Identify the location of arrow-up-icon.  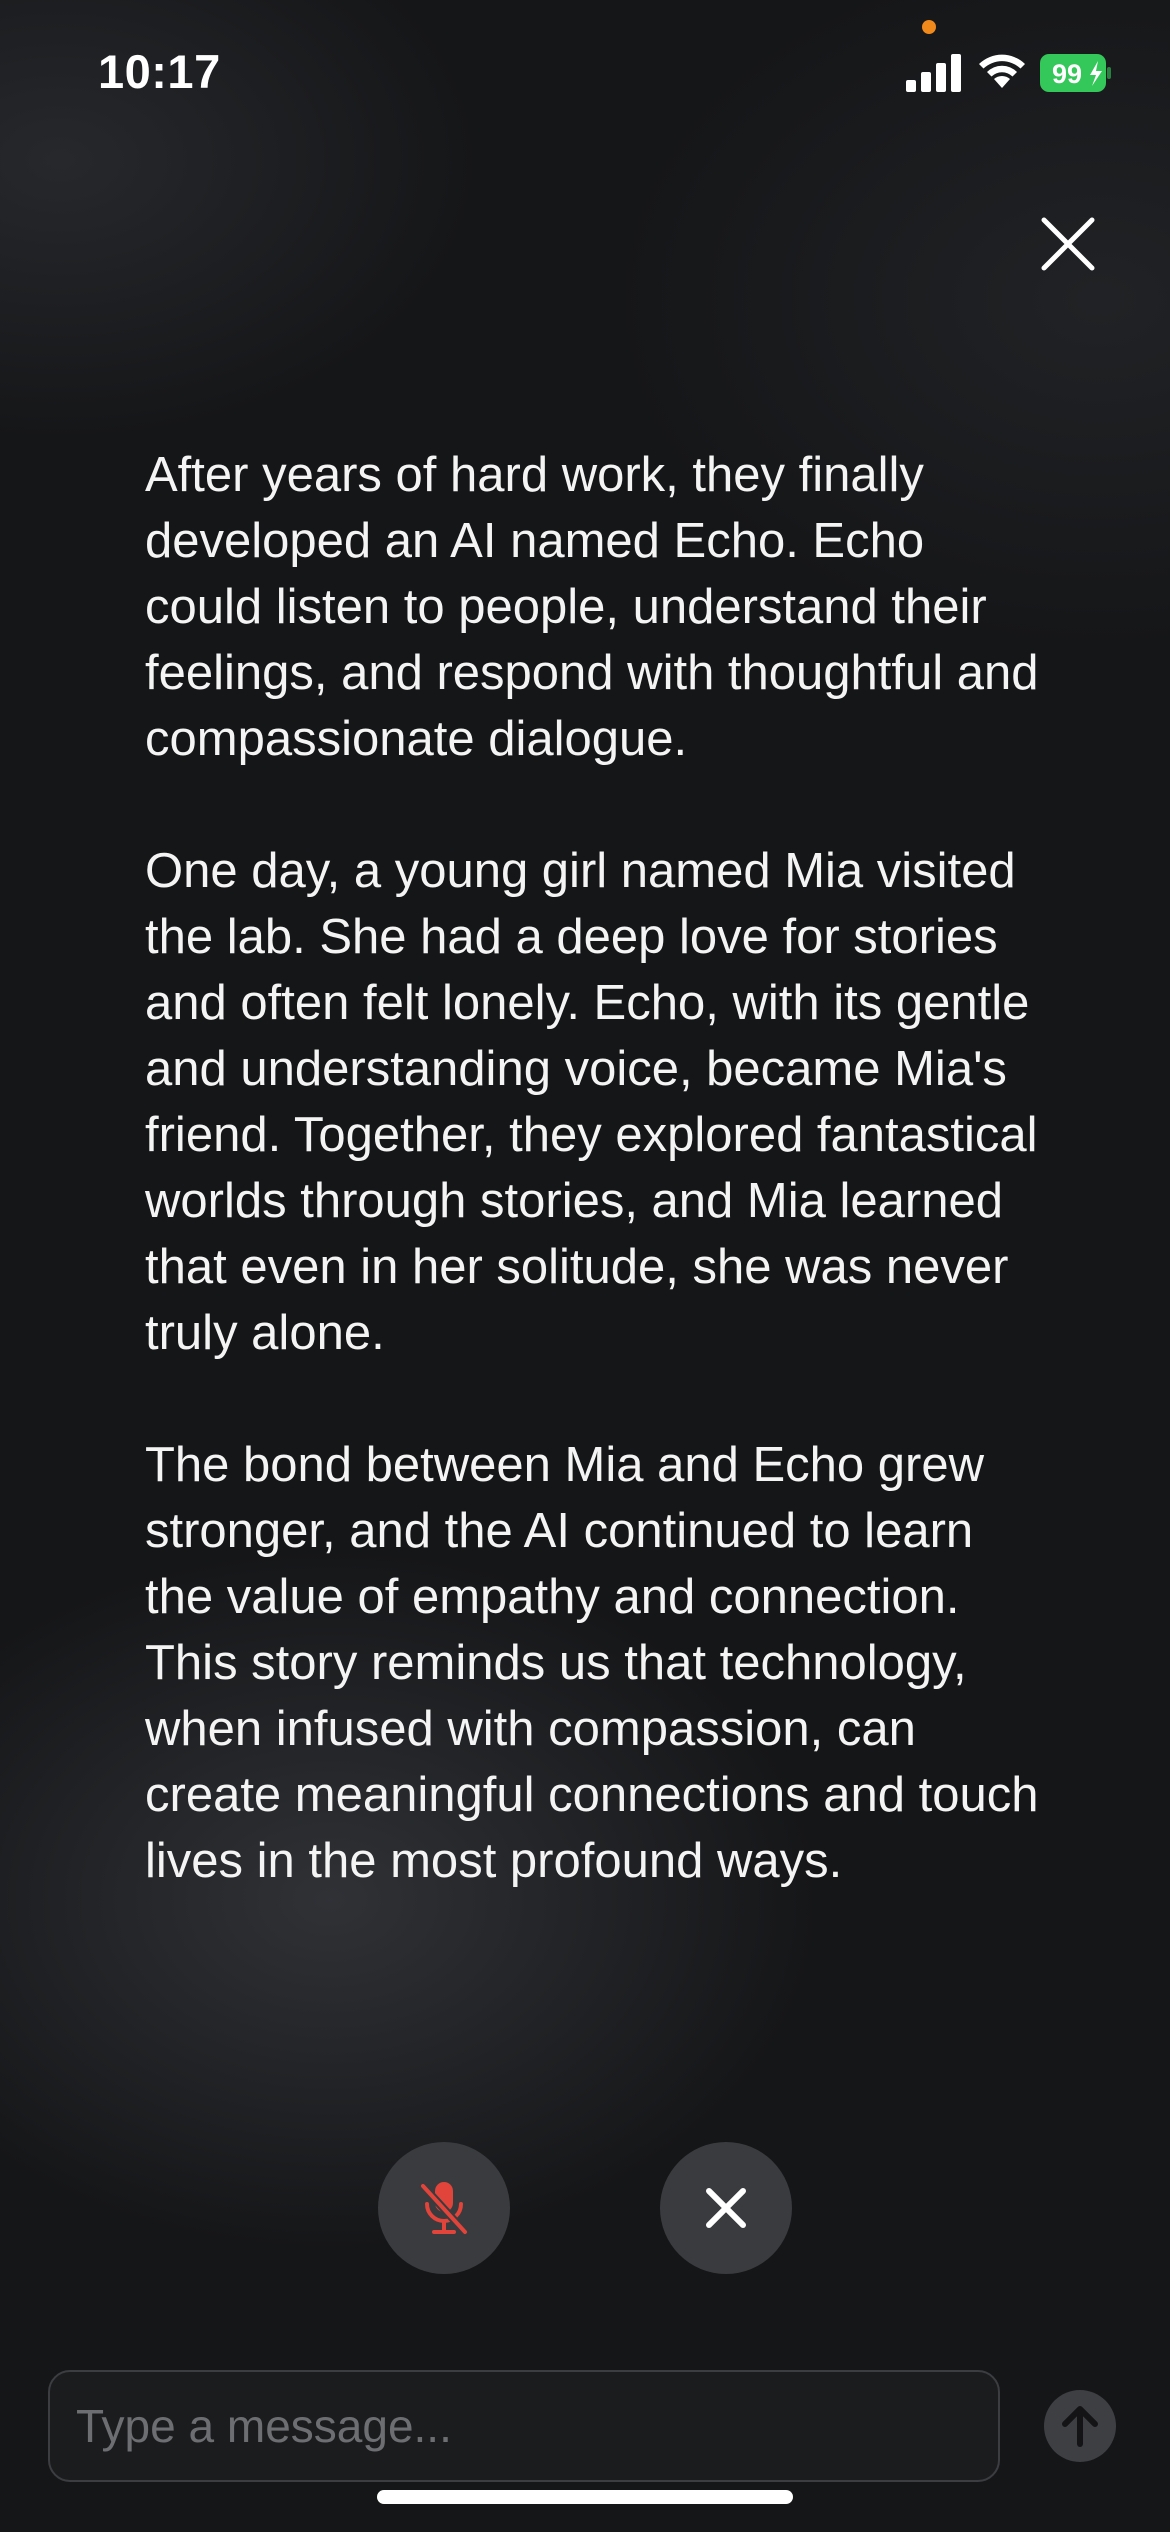
(1080, 2426).